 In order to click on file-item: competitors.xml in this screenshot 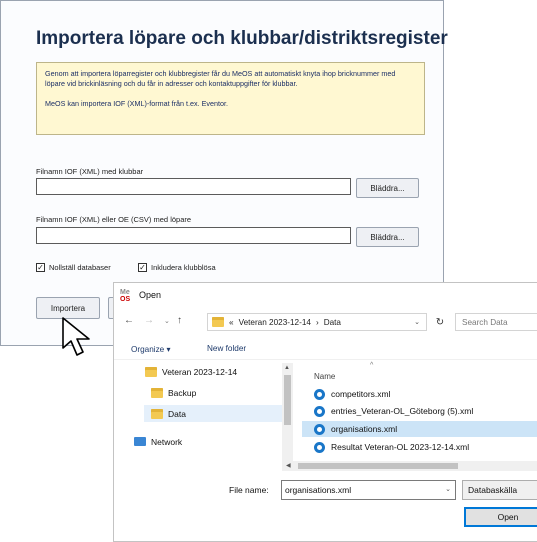, I will do `click(419, 394)`.